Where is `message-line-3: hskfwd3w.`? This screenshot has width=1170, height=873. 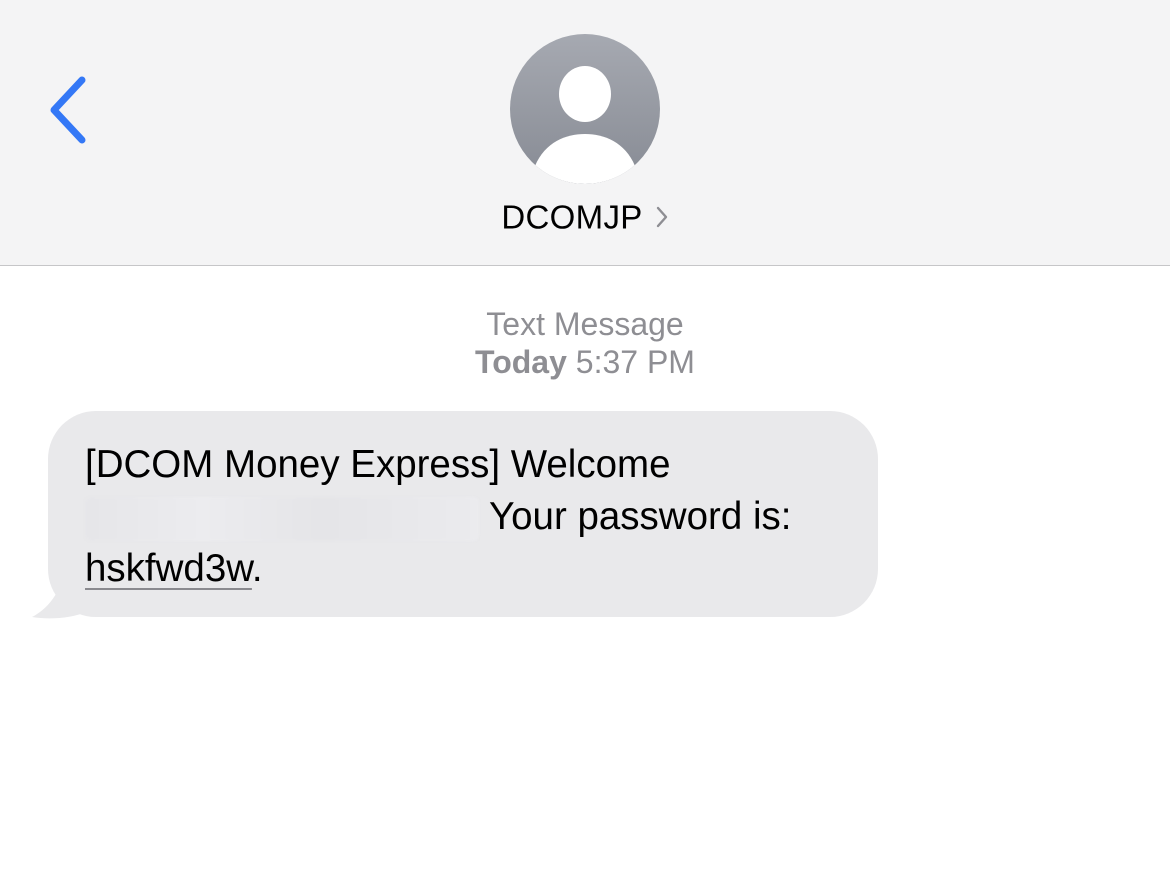 message-line-3: hskfwd3w. is located at coordinates (463, 569).